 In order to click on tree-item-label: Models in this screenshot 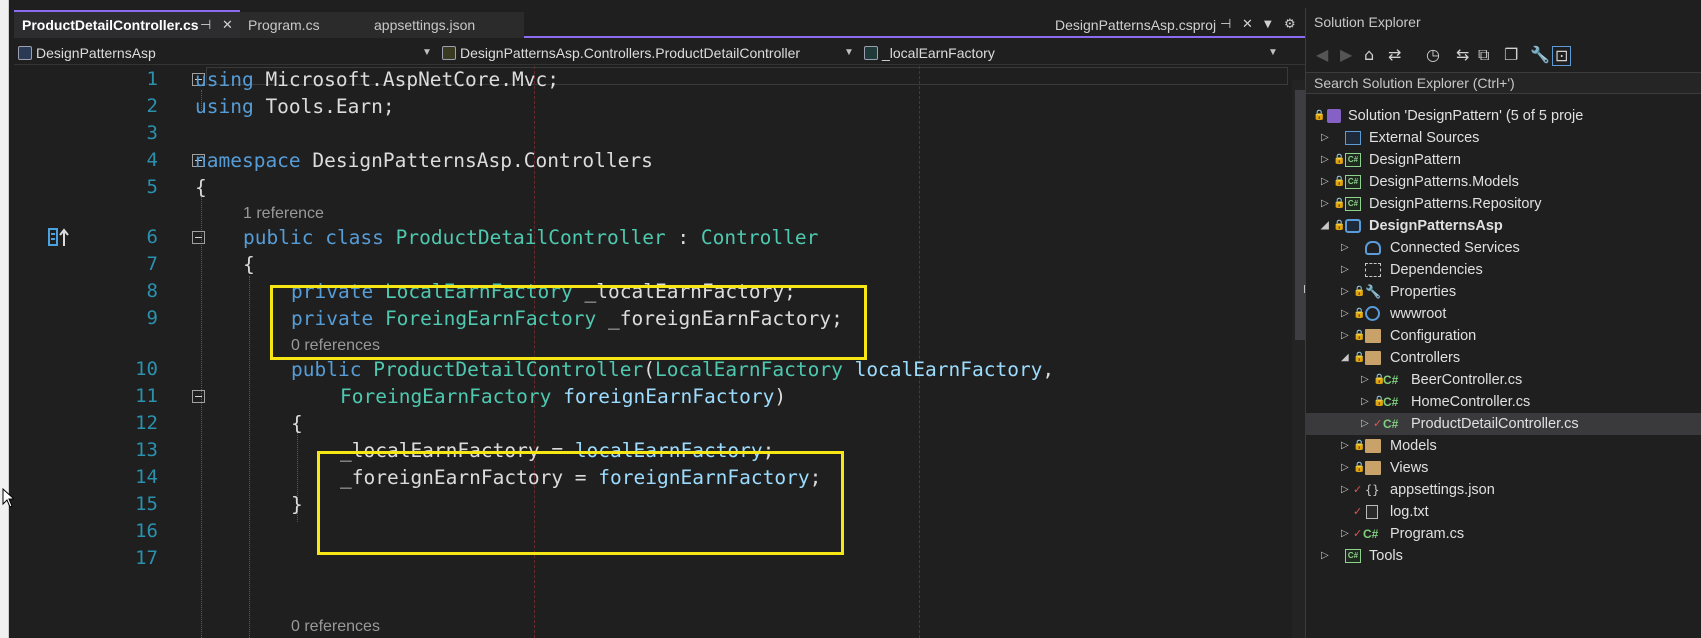, I will do `click(1413, 446)`.